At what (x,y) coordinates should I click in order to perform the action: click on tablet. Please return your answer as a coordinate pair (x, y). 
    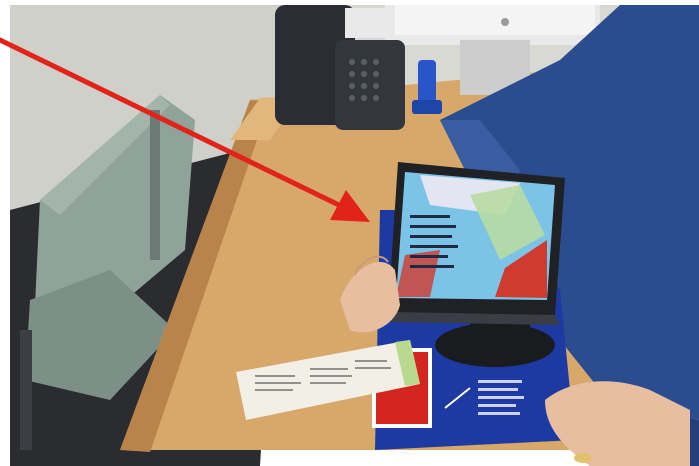
    Looking at the image, I should click on (475, 243).